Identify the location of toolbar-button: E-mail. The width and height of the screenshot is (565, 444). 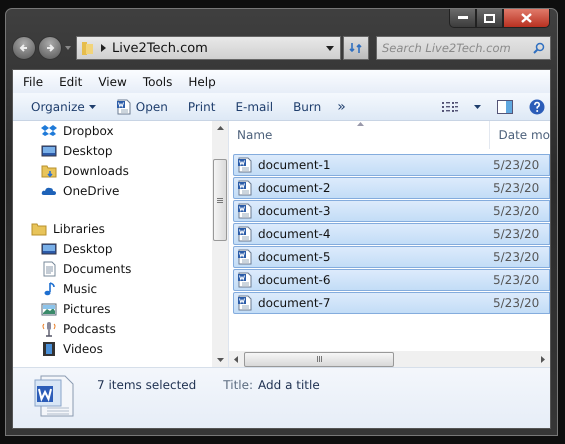
(254, 106).